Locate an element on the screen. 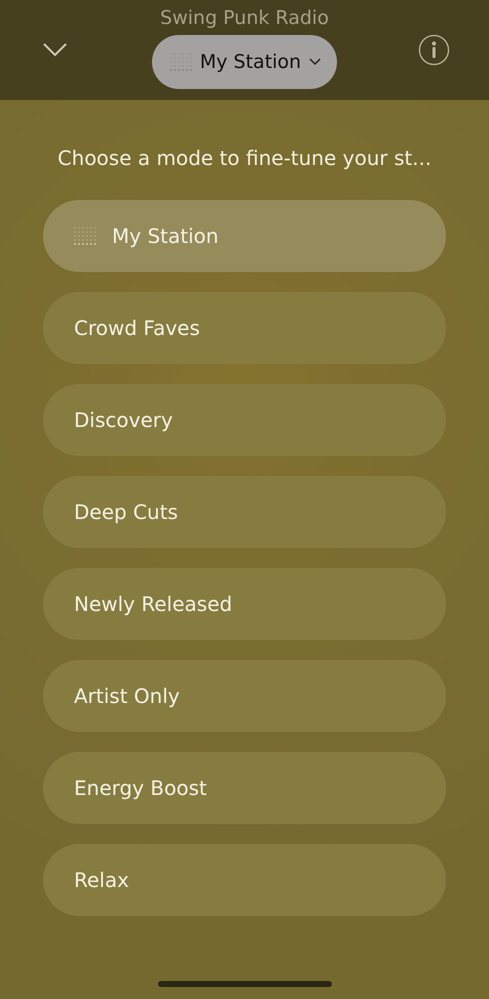 The image size is (489, 999). mode-option: Crowd Faves is located at coordinates (244, 328).